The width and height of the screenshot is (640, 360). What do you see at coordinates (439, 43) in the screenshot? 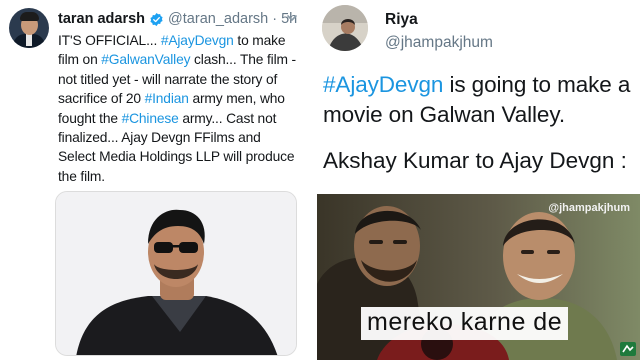
I see `author-handle: @jhampakjhum` at bounding box center [439, 43].